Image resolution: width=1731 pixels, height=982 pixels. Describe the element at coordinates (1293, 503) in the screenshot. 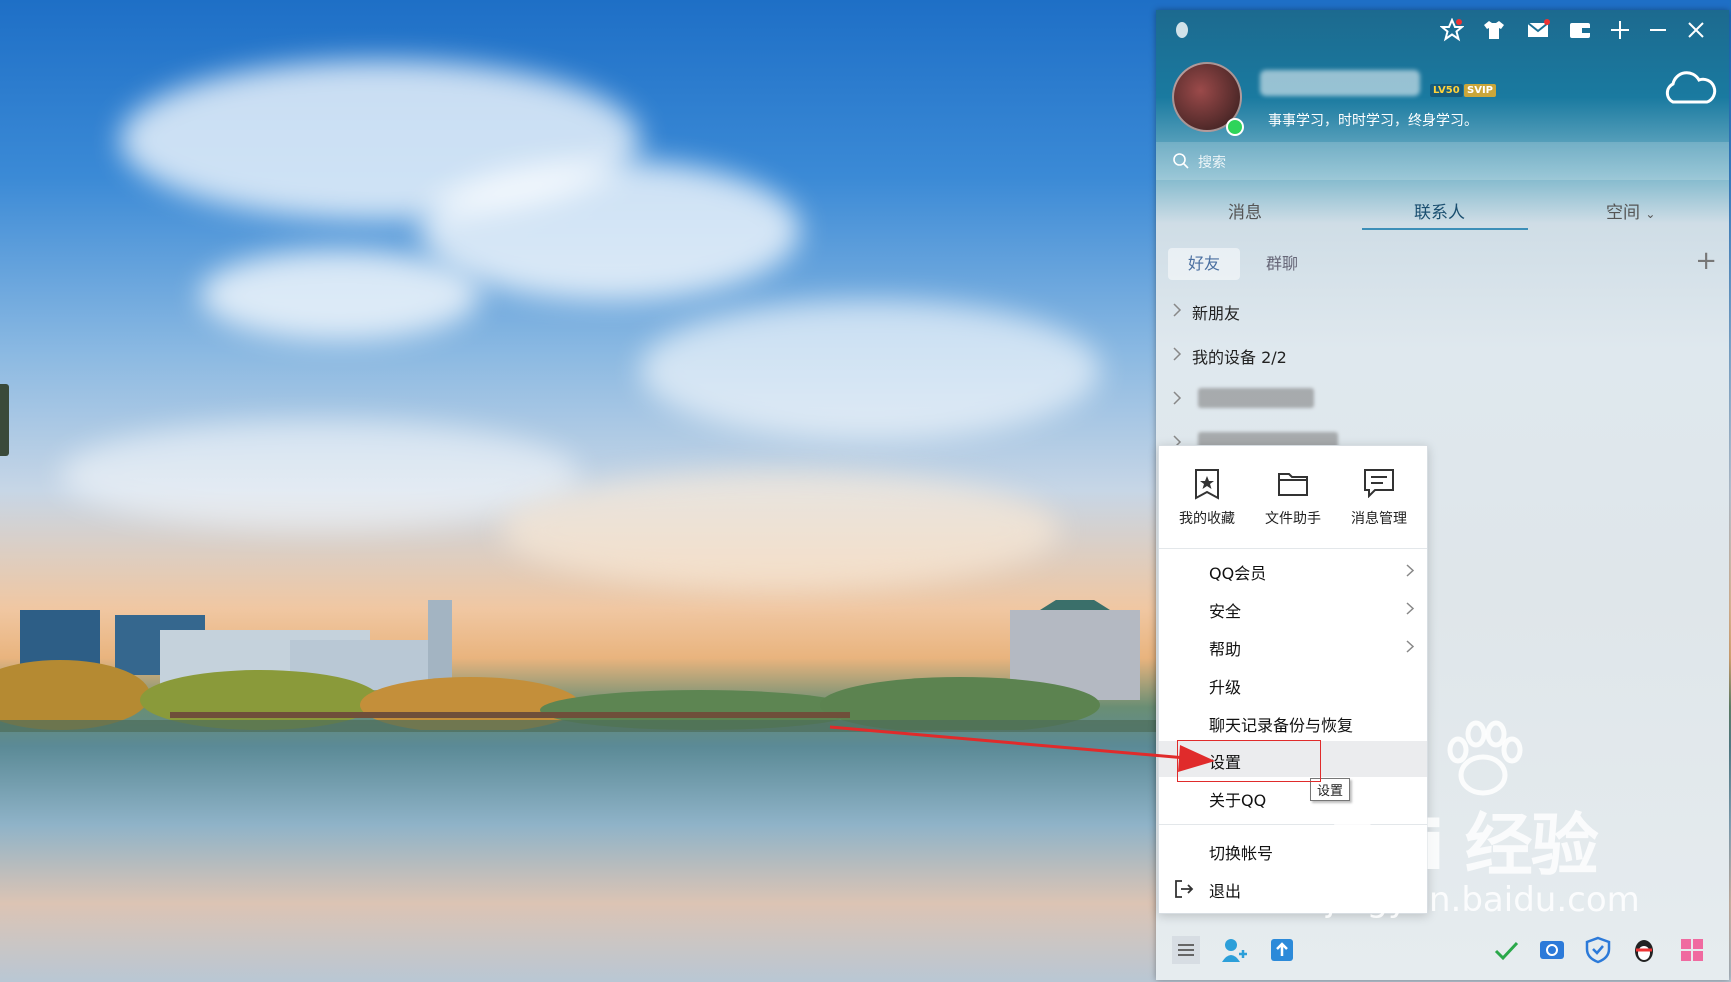

I see `quick-file-assistant: 文件助手` at that location.